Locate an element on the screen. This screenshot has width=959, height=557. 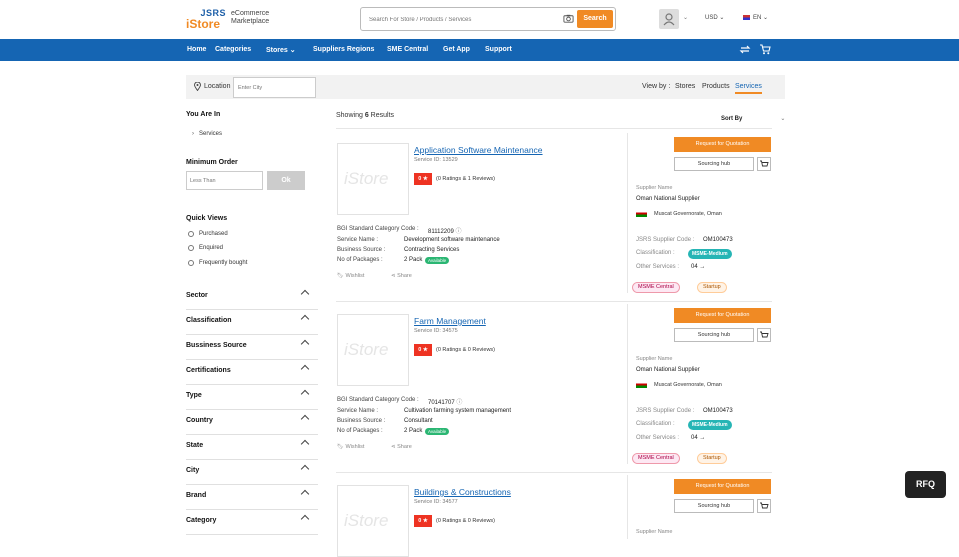
min-order-ok-button: Ok is located at coordinates (286, 180).